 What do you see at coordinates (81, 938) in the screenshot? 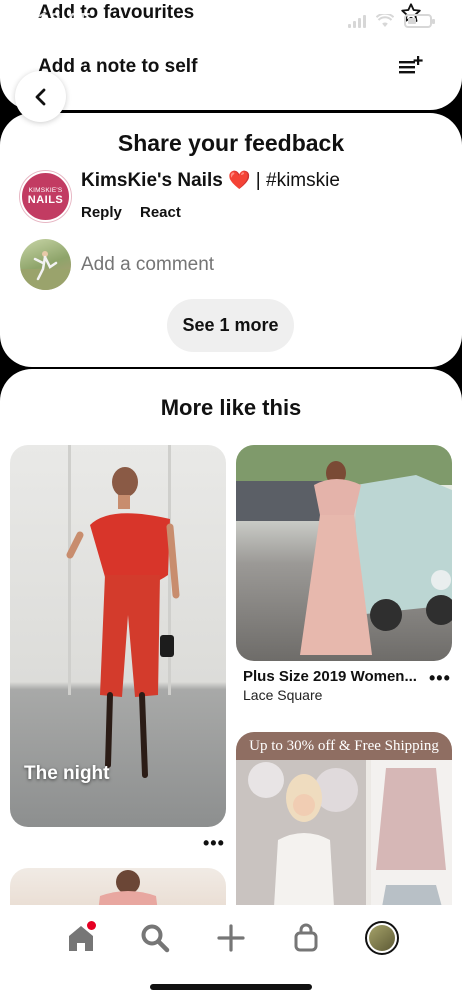
I see `nav-home` at bounding box center [81, 938].